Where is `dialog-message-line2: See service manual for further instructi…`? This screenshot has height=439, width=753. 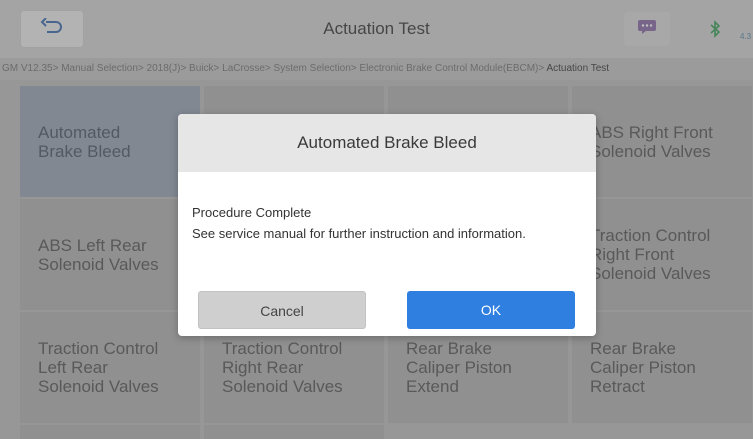
dialog-message-line2: See service manual for further instructi… is located at coordinates (359, 233).